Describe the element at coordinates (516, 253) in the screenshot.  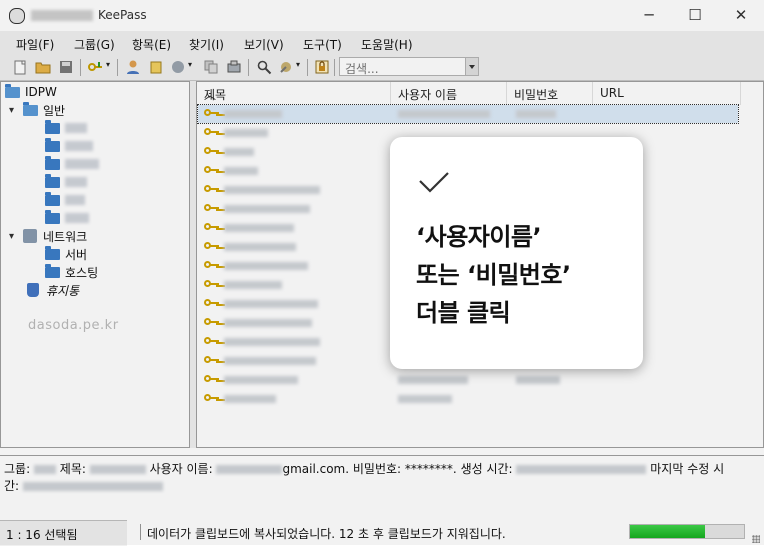
I see `instruction-card: ‘사용자이름’ 또는 ‘비밀번호’ 더블 클릭` at that location.